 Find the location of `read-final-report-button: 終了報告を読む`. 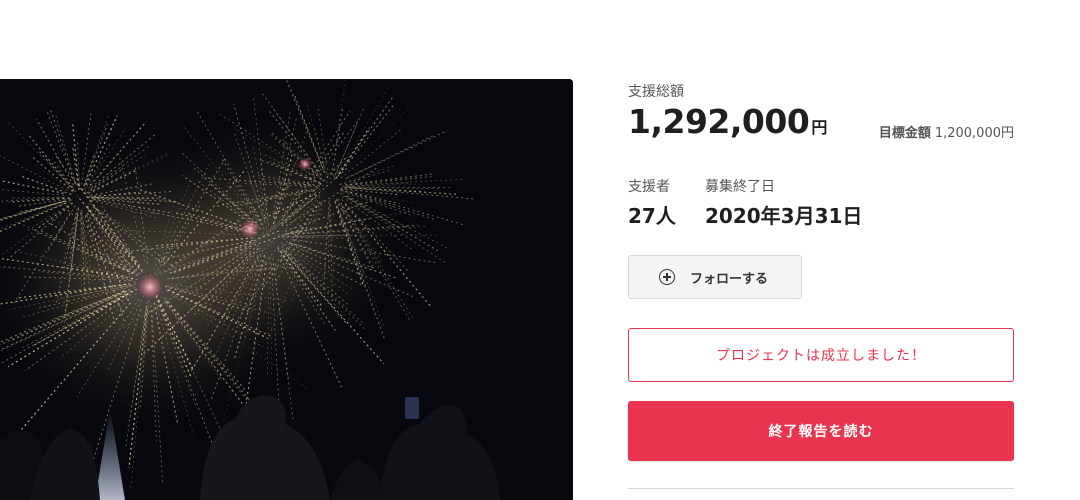

read-final-report-button: 終了報告を読む is located at coordinates (821, 431).